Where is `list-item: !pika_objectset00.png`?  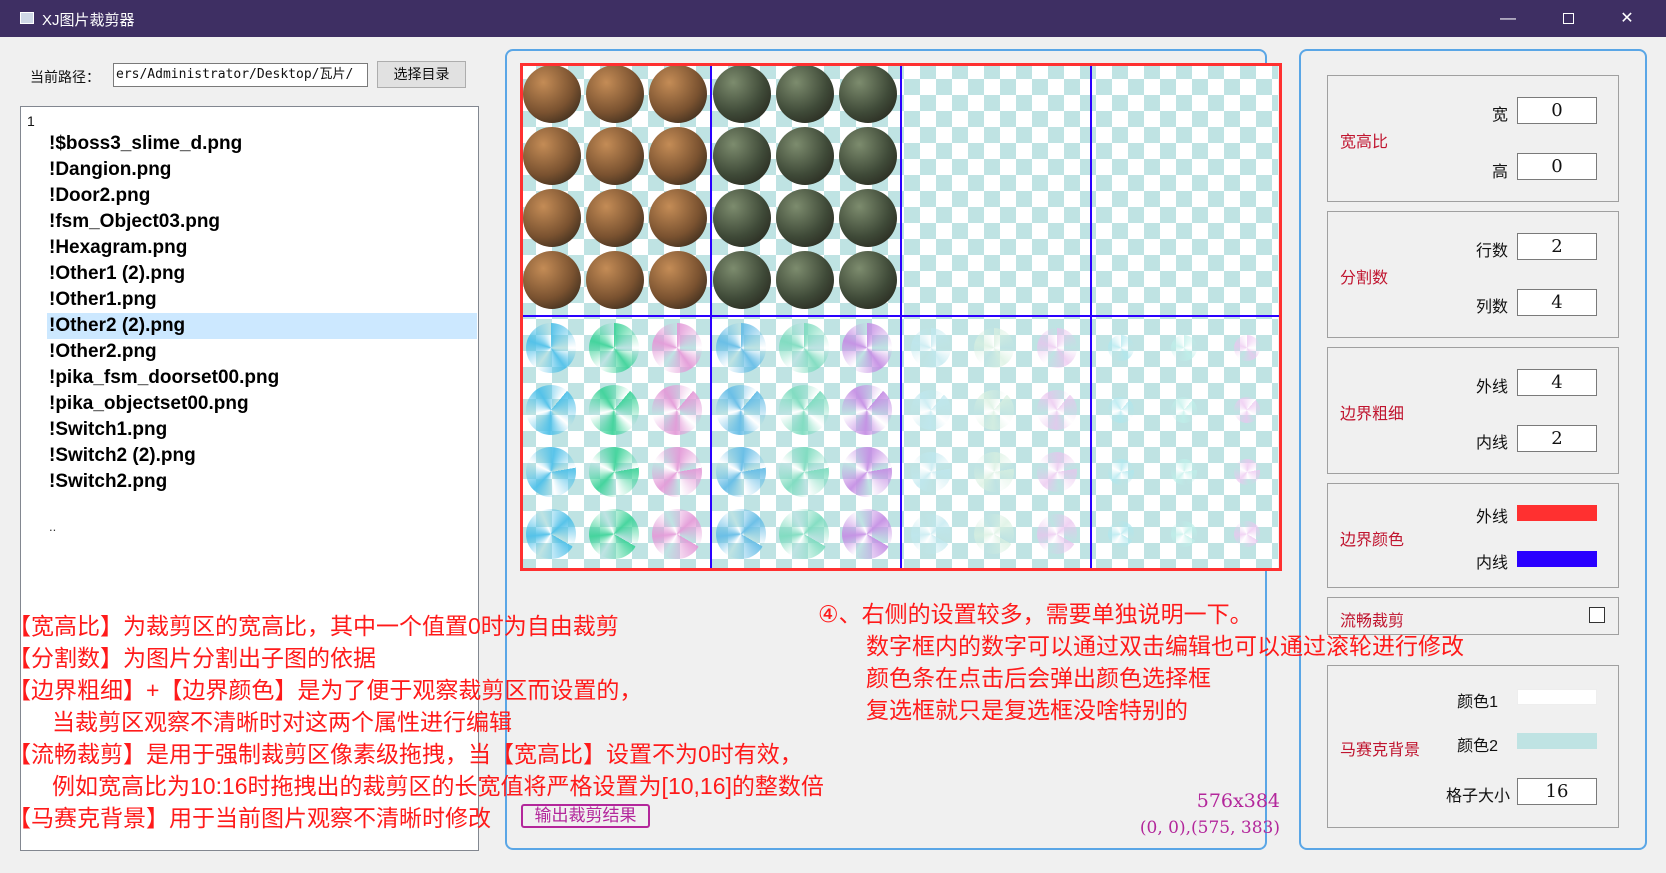 list-item: !pika_objectset00.png is located at coordinates (262, 404).